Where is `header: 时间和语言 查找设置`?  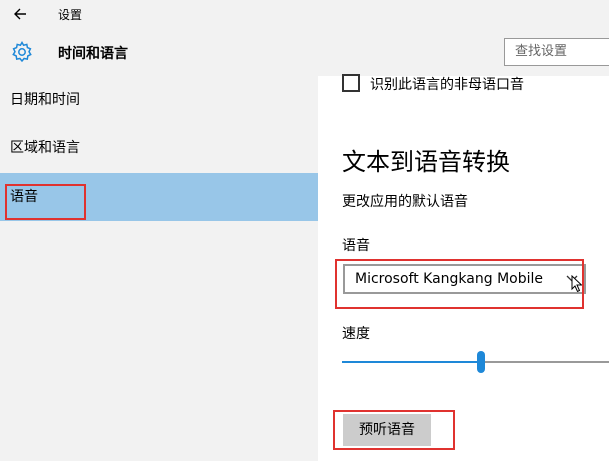 header: 时间和语言 查找设置 is located at coordinates (304, 52).